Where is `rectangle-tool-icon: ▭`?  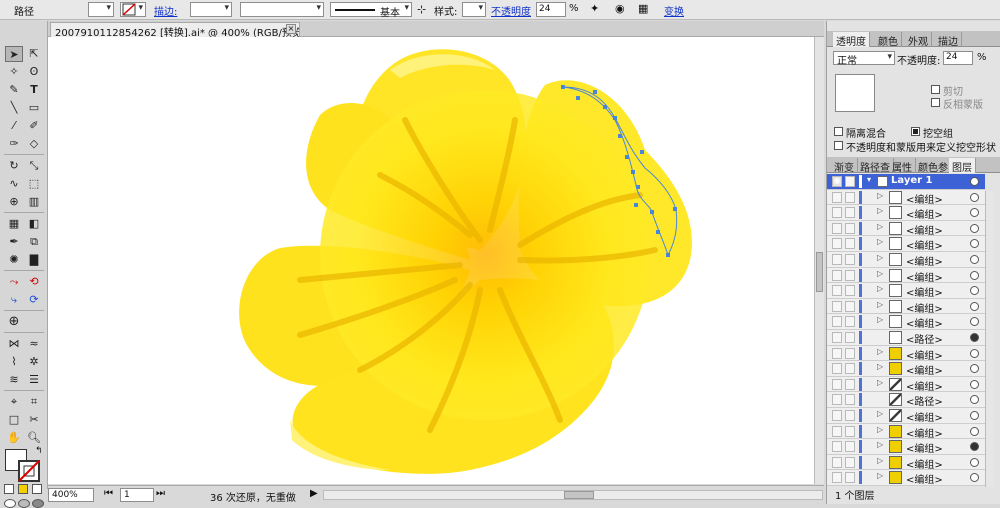
rectangle-tool-icon: ▭ is located at coordinates (34, 108).